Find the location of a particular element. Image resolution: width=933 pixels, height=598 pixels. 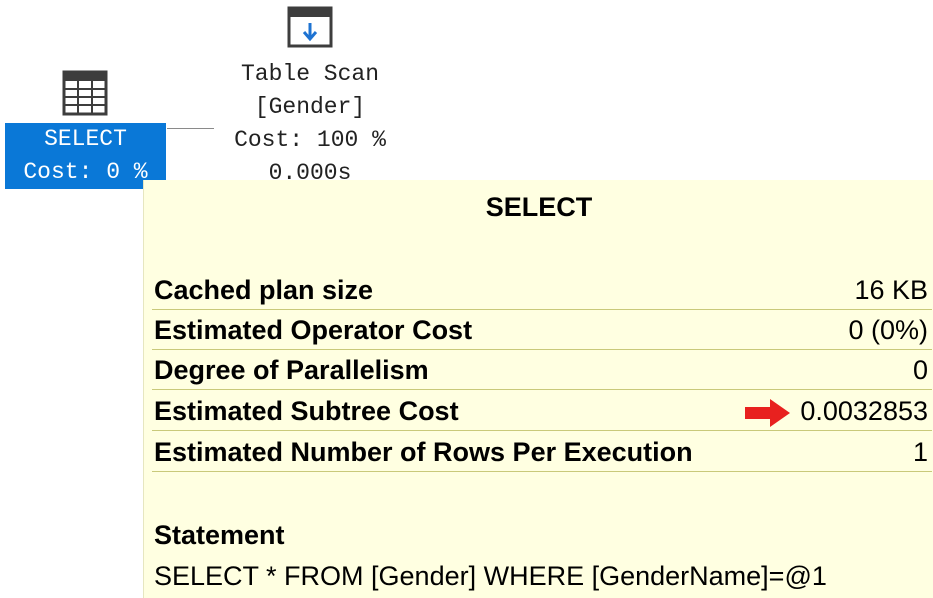

property-name: Degree of Parallelism is located at coordinates (291, 370).